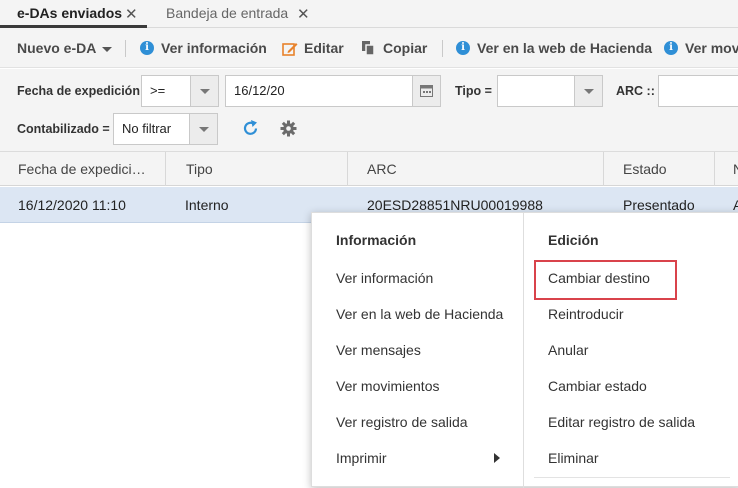 Image resolution: width=738 pixels, height=488 pixels. I want to click on nuevo-eda-button: Nuevo e-DA, so click(65, 48).